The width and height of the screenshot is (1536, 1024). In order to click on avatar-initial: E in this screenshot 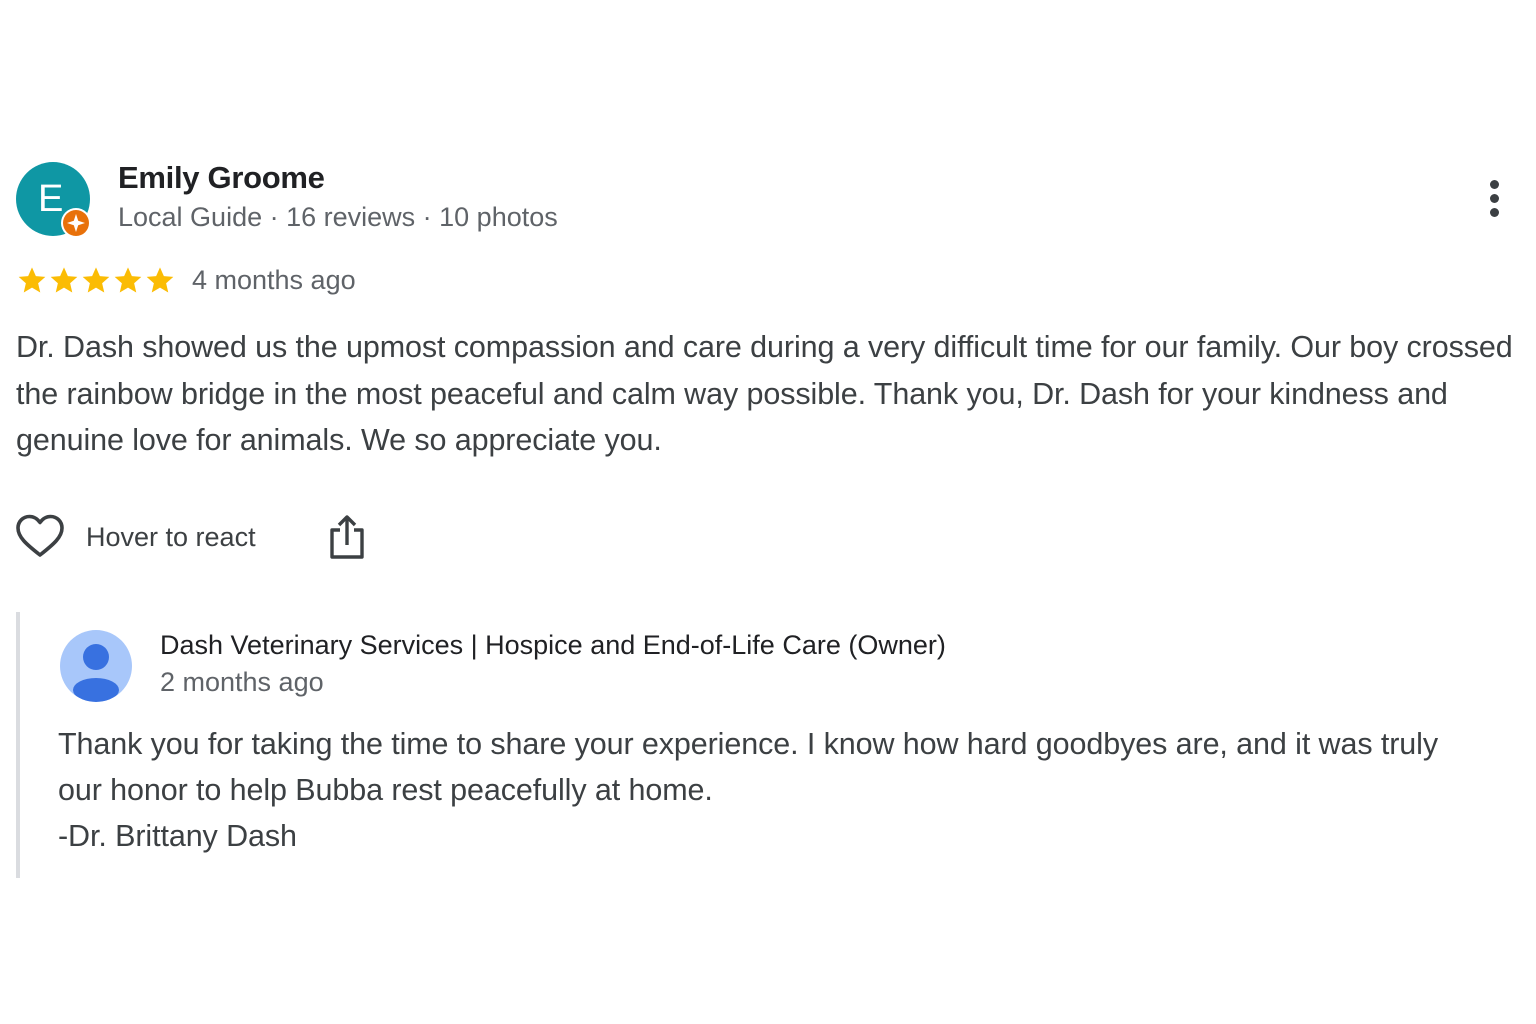, I will do `click(51, 199)`.